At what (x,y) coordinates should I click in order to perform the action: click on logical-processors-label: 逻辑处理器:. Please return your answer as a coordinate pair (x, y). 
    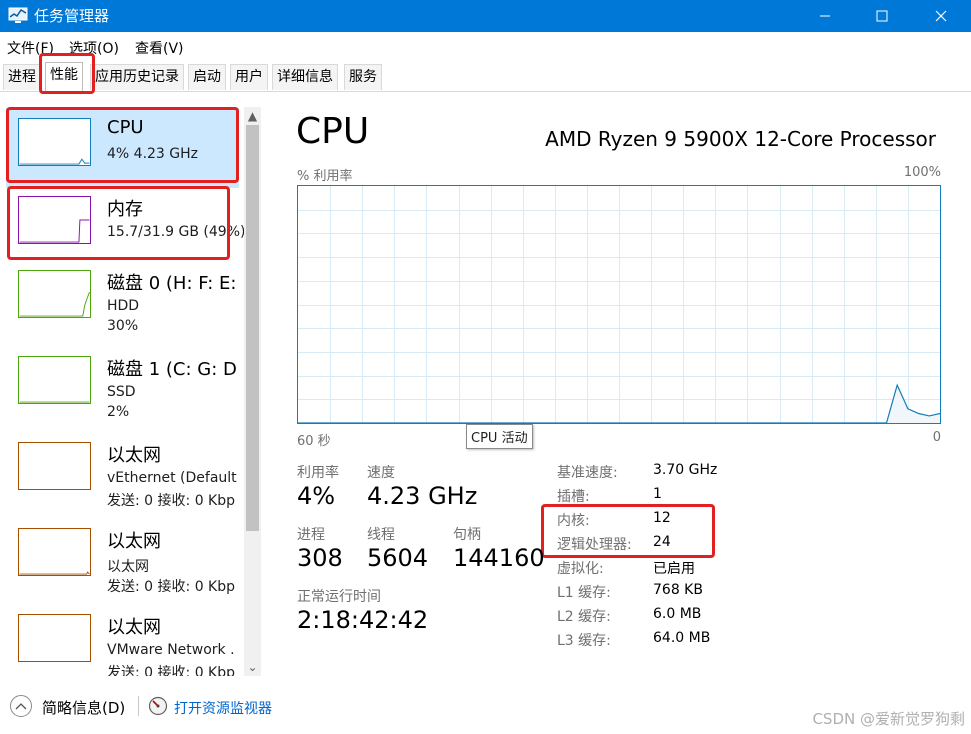
    Looking at the image, I should click on (594, 545).